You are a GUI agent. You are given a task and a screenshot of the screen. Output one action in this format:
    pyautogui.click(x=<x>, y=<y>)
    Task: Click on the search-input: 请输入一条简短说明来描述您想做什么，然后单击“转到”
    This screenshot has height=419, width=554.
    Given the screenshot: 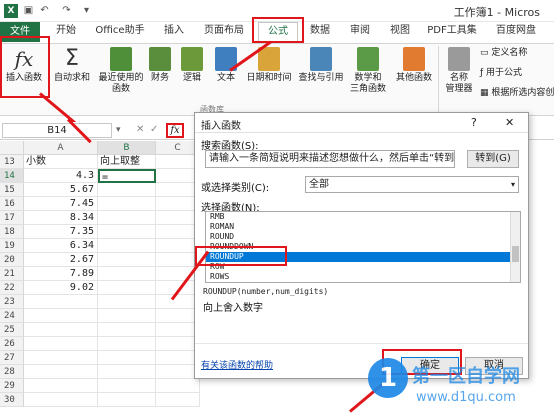 What is the action you would take?
    pyautogui.click(x=330, y=159)
    